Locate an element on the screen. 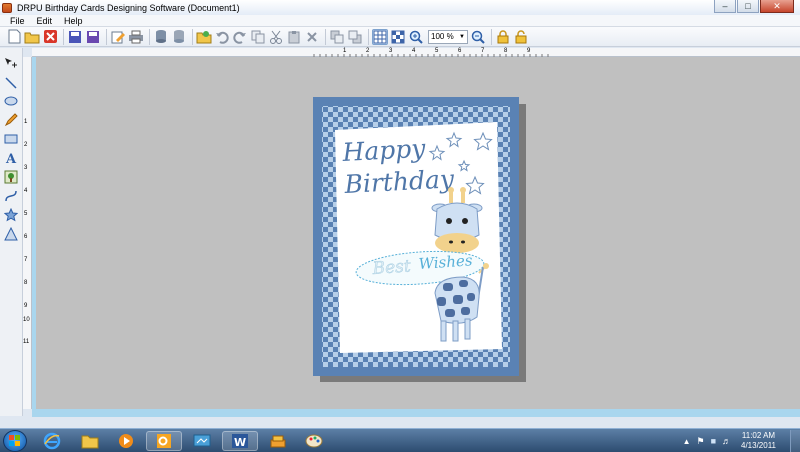  picture-tree-icon is located at coordinates (11, 177).